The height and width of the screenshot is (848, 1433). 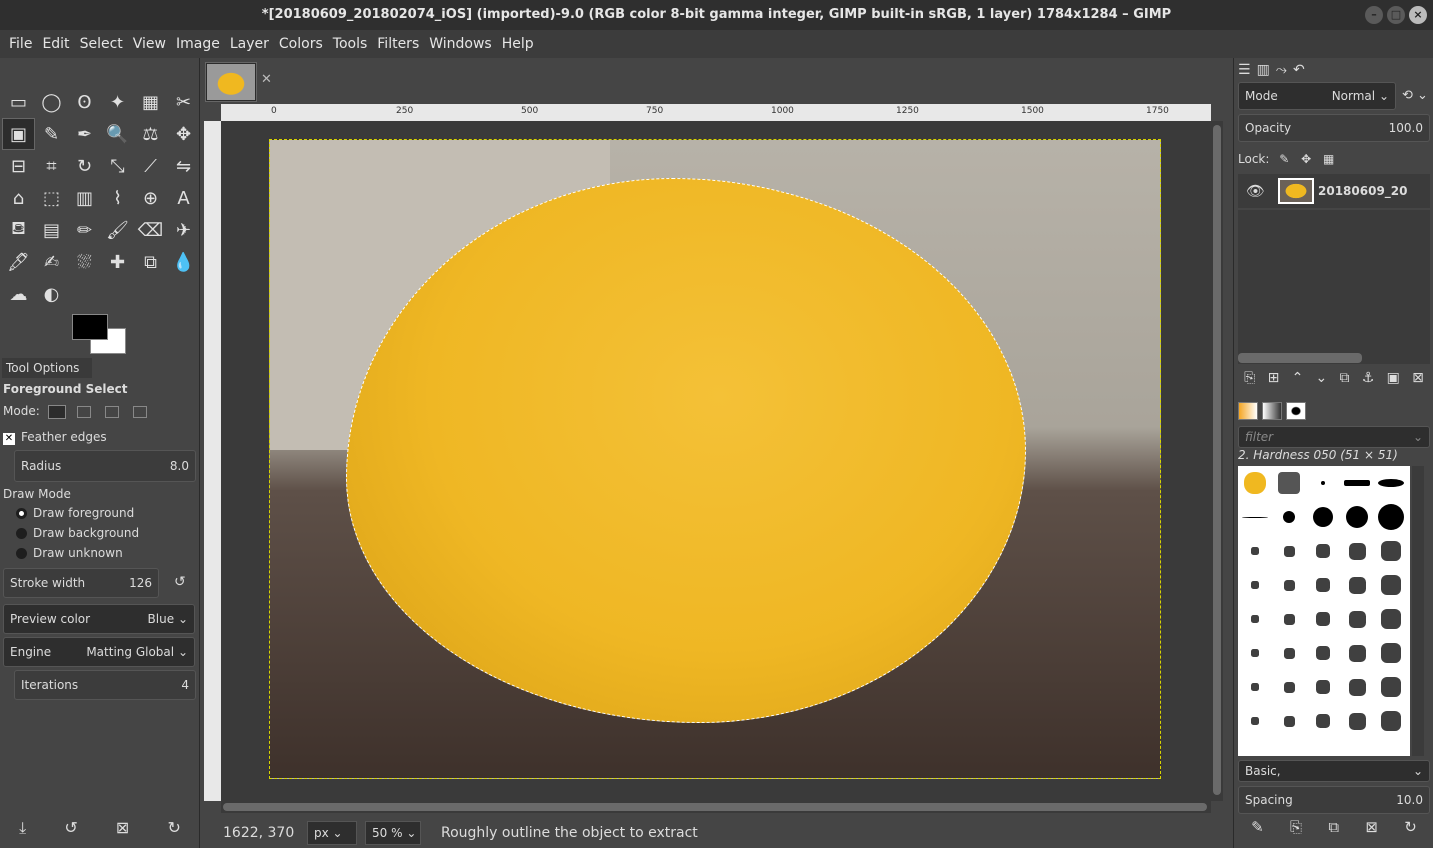 I want to click on paths-tab-icon: ⤳, so click(x=1281, y=70).